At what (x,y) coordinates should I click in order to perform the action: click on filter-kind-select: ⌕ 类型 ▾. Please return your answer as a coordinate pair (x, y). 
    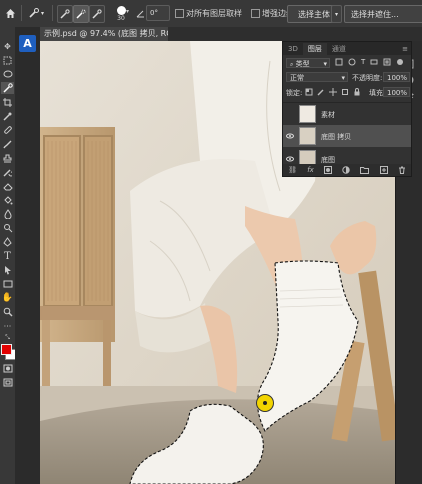
    Looking at the image, I should click on (308, 63).